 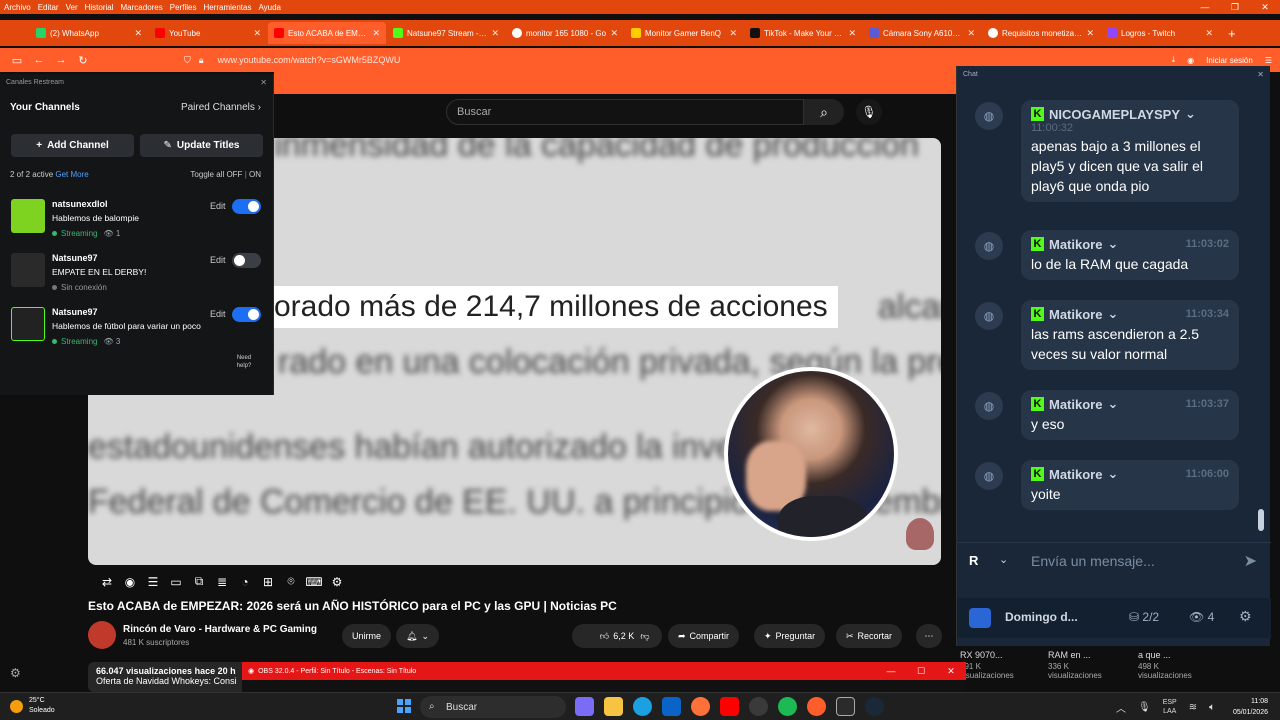 What do you see at coordinates (99, 7) in the screenshot?
I see `menu-historial: Historial` at bounding box center [99, 7].